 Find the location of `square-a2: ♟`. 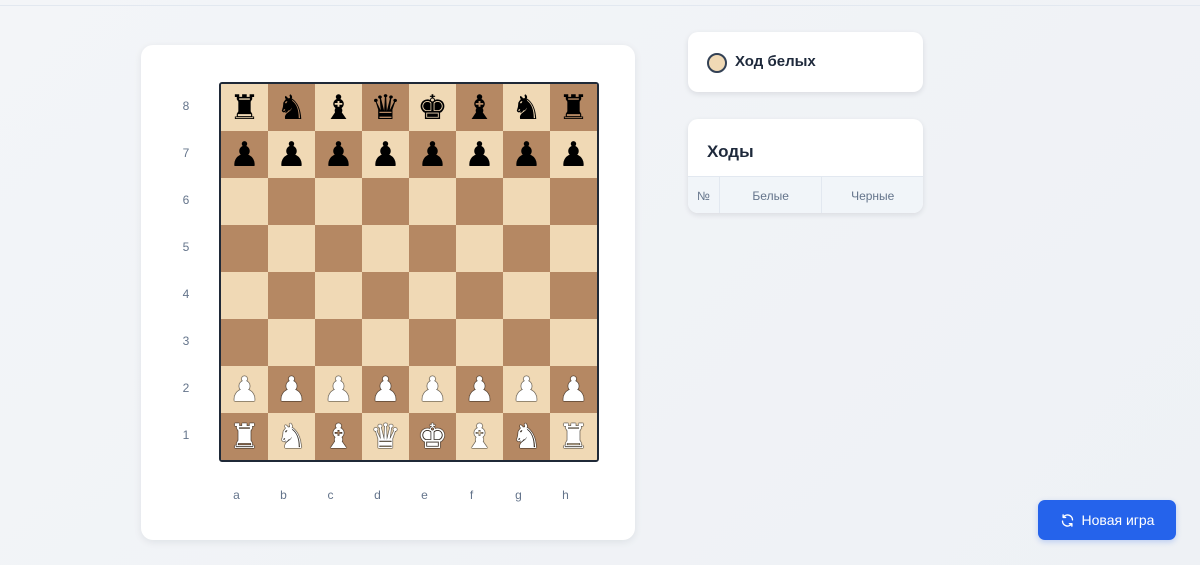

square-a2: ♟ is located at coordinates (244, 389).